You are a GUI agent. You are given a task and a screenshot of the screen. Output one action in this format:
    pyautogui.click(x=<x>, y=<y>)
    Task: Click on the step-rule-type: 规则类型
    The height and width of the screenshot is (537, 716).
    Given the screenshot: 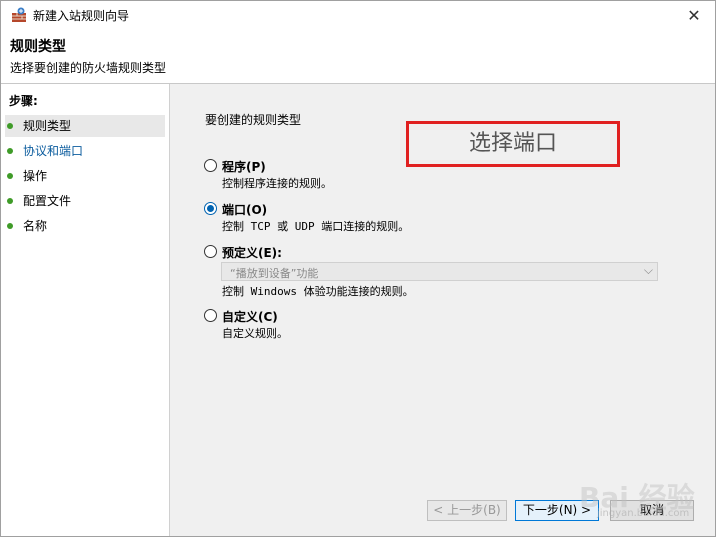 What is the action you would take?
    pyautogui.click(x=85, y=126)
    